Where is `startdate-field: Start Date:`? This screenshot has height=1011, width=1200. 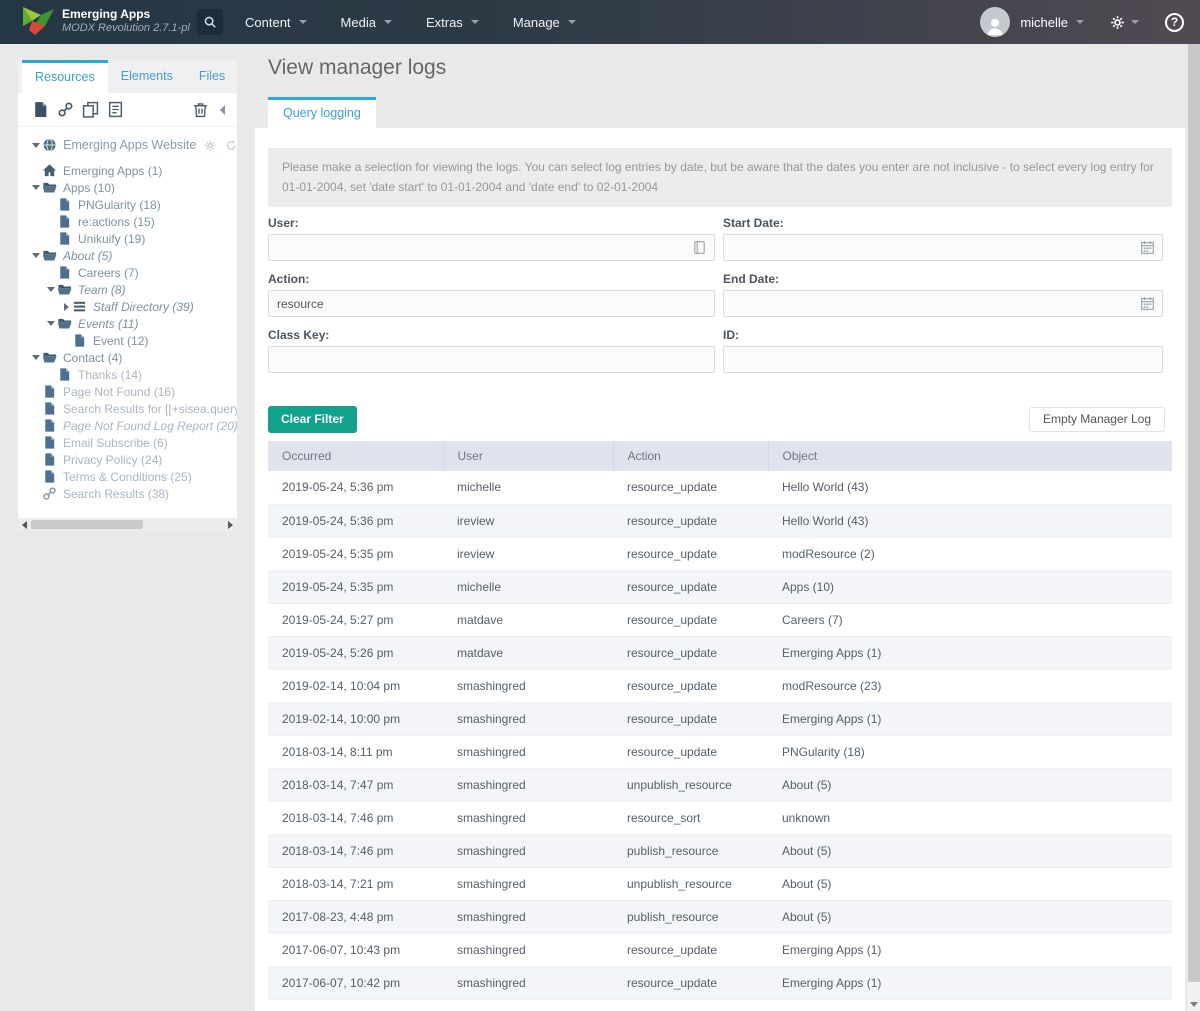 startdate-field: Start Date: is located at coordinates (943, 238).